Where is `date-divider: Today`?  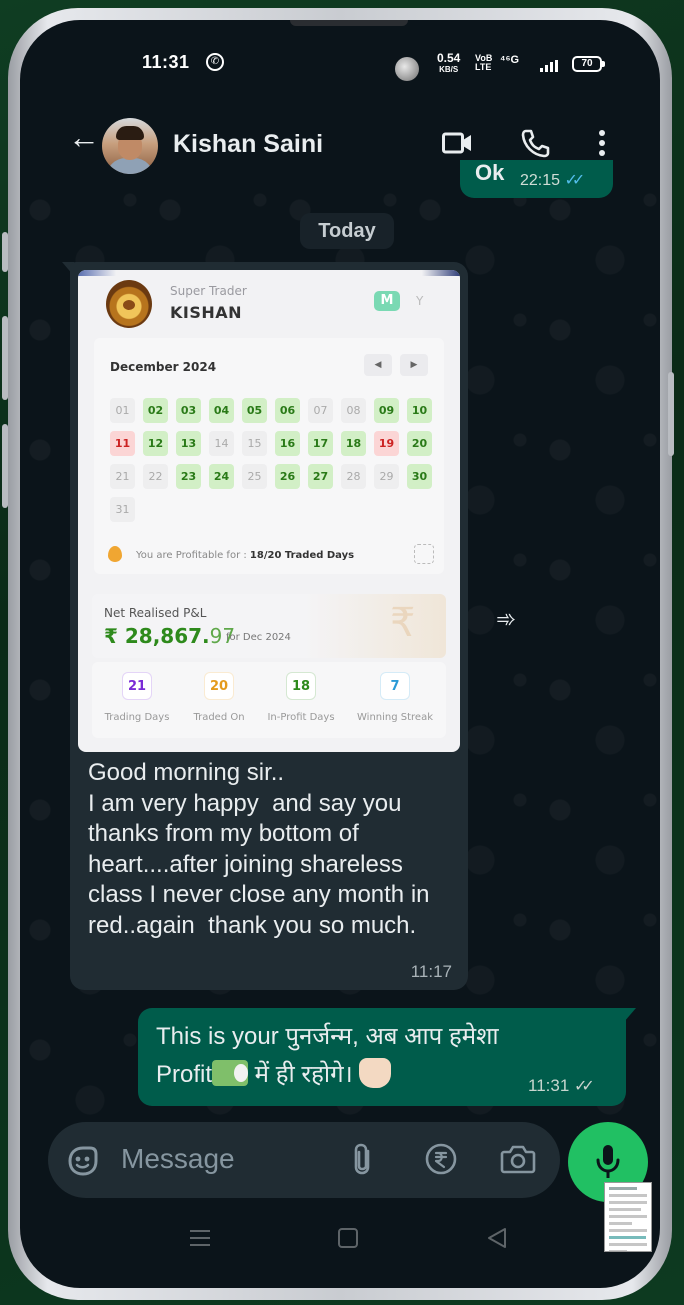
date-divider: Today is located at coordinates (347, 231).